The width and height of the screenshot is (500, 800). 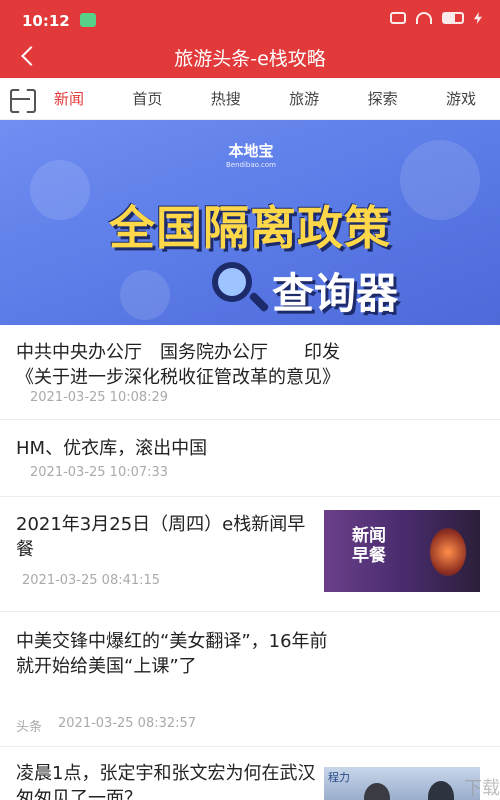 I want to click on banner-subtitle: 查询器, so click(x=335, y=293).